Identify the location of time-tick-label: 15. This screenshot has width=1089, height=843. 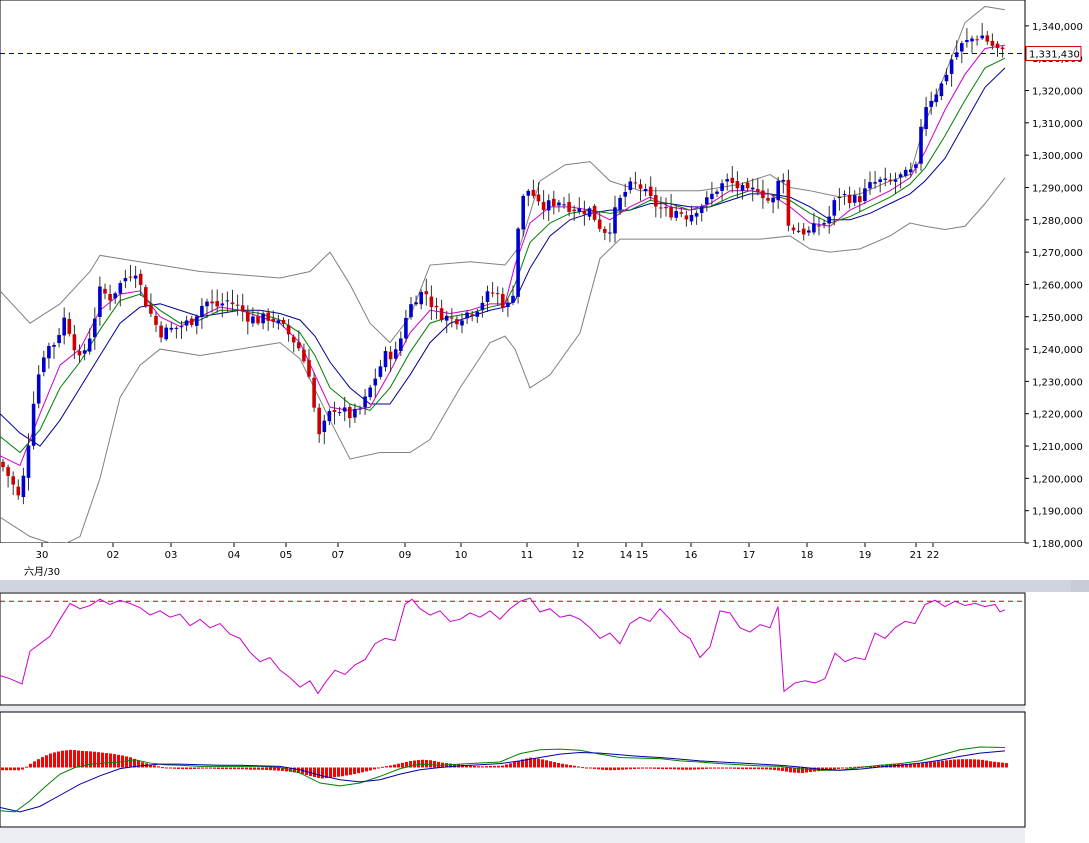
(642, 555).